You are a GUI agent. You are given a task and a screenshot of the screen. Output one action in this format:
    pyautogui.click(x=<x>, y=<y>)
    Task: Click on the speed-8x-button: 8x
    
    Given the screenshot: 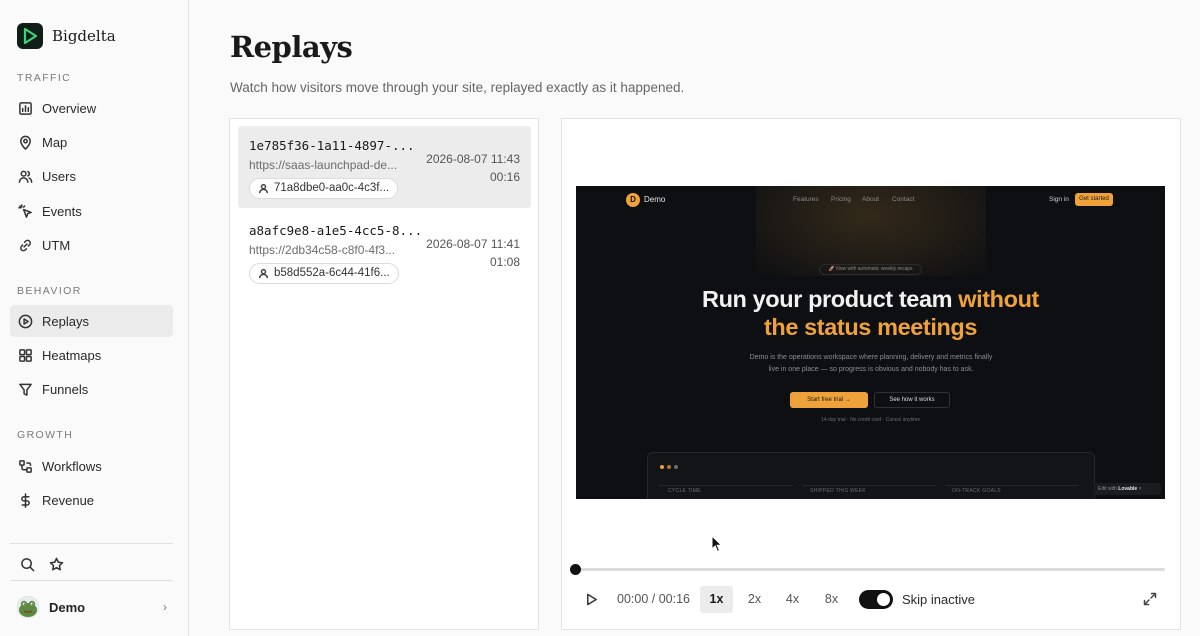 What is the action you would take?
    pyautogui.click(x=831, y=599)
    